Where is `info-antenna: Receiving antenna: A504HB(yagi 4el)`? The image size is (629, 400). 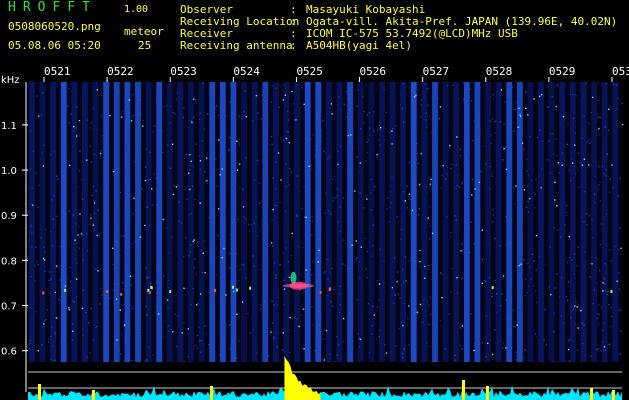
info-antenna: Receiving antenna: A504HB(yagi 4el) is located at coordinates (296, 45).